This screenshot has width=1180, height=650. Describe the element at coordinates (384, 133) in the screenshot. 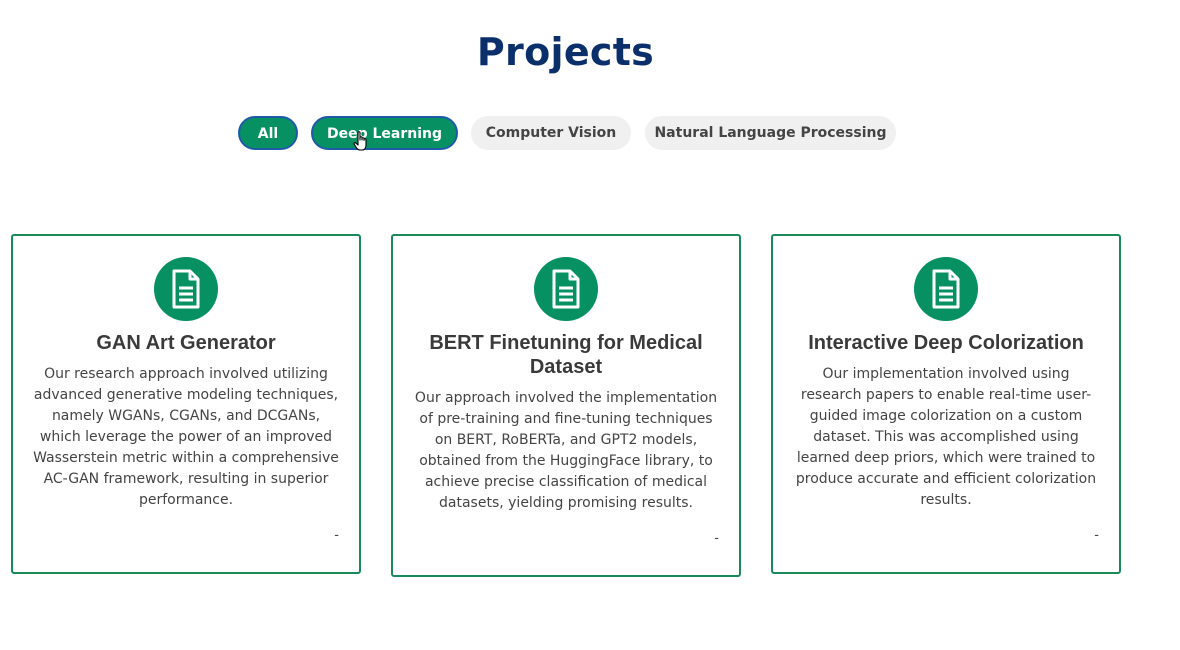

I see `filter-deep-learning-button: Deep Learning` at that location.